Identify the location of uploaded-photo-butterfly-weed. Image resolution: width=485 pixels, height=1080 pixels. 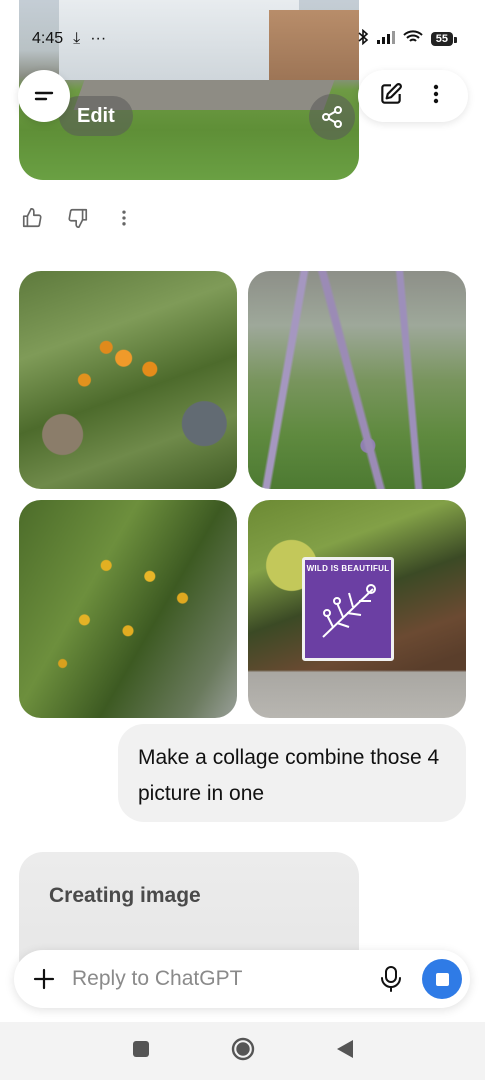
(128, 380).